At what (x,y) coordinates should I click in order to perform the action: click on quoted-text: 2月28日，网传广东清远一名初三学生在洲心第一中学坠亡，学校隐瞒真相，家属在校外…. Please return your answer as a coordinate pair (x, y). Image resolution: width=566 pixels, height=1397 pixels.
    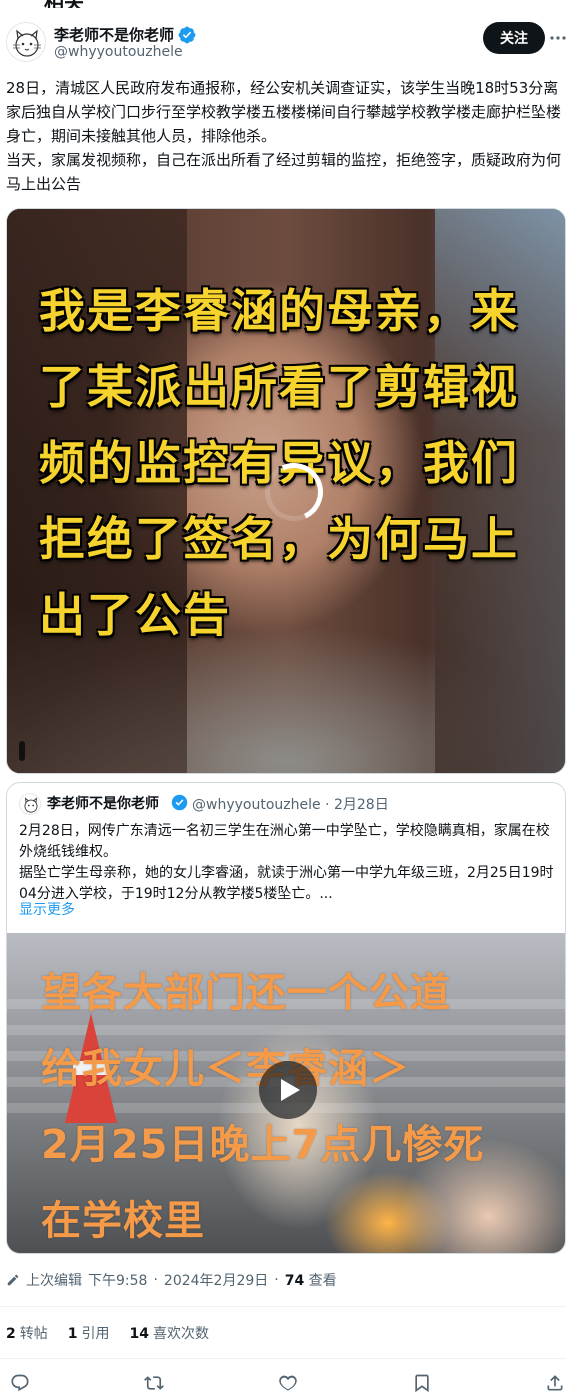
    Looking at the image, I should click on (286, 862).